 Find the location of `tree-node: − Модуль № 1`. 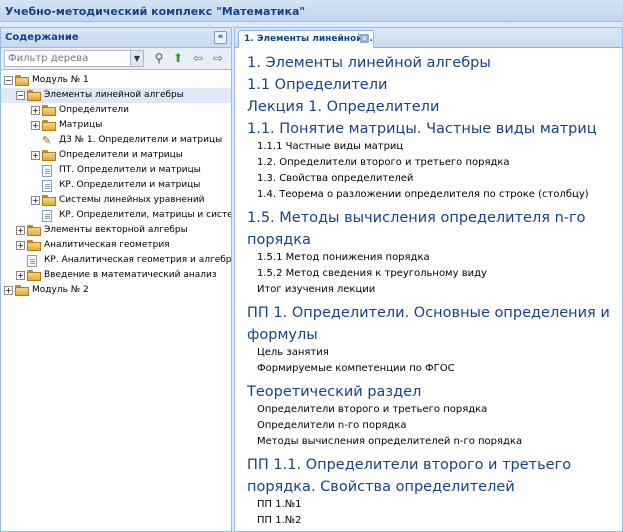

tree-node: − Модуль № 1 is located at coordinates (116, 80).